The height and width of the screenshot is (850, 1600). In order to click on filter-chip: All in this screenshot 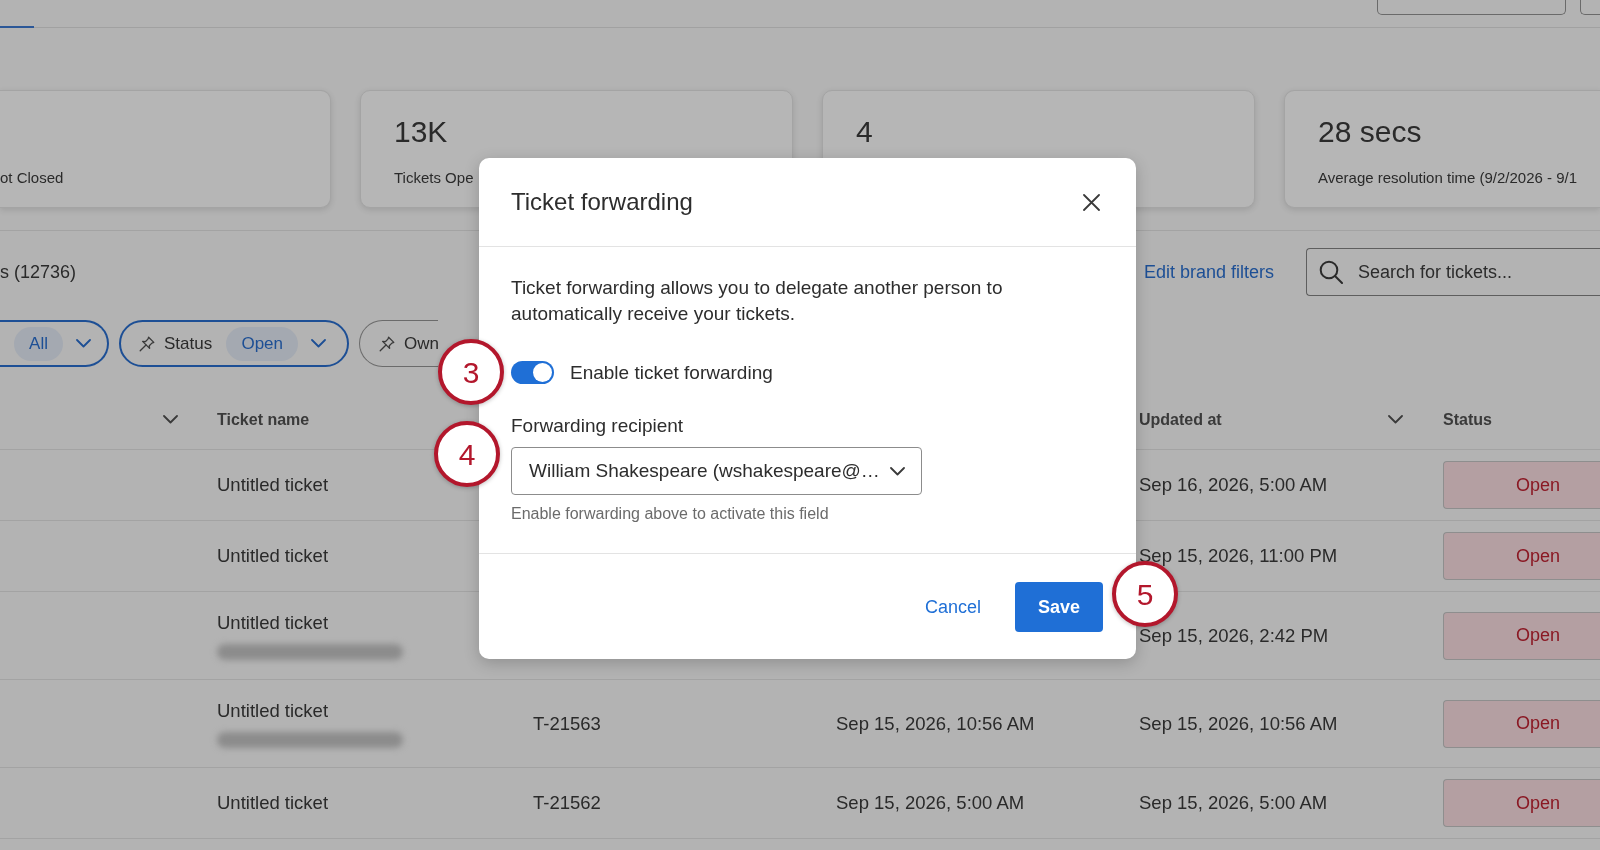, I will do `click(54, 343)`.